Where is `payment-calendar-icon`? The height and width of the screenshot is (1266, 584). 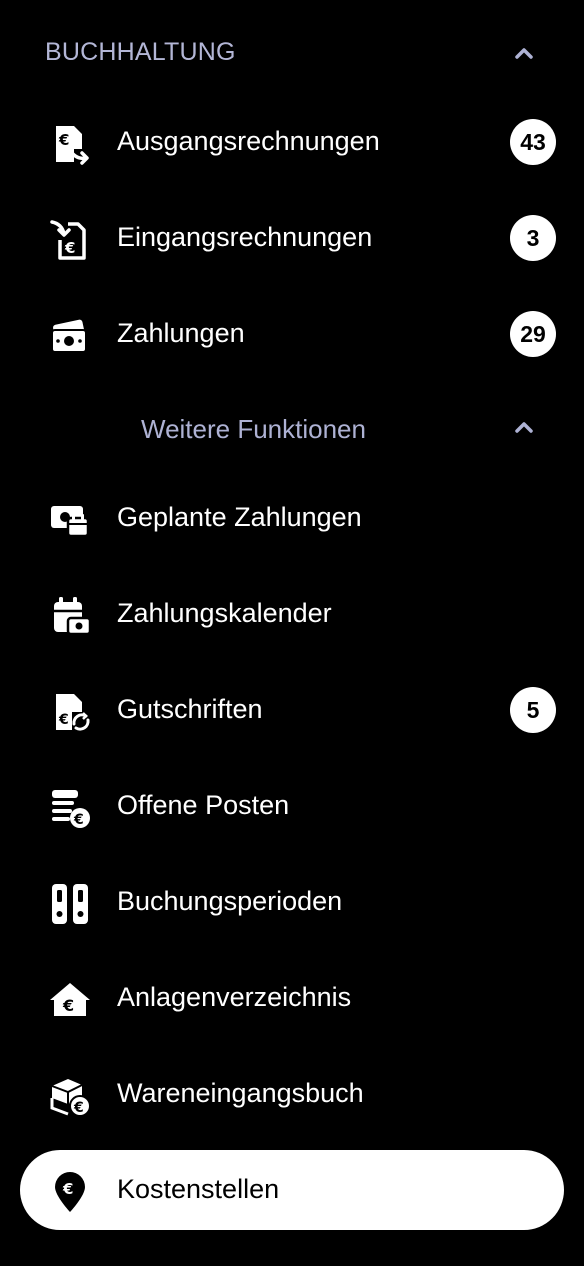
payment-calendar-icon is located at coordinates (70, 616).